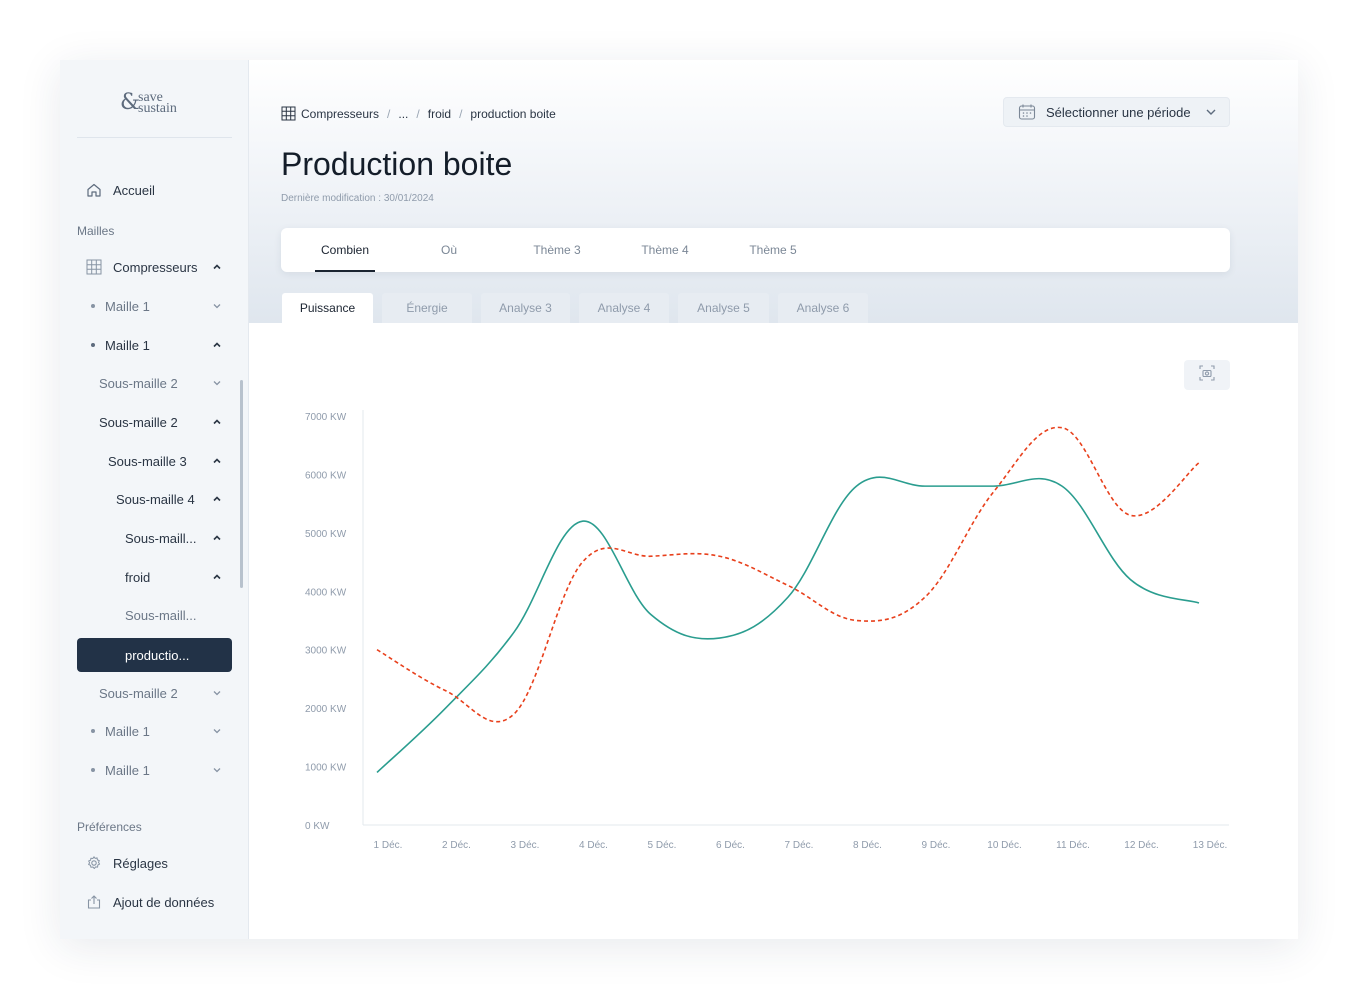 The image size is (1358, 1000). Describe the element at coordinates (109, 827) in the screenshot. I see `section-label-preferences: Préférences` at that location.